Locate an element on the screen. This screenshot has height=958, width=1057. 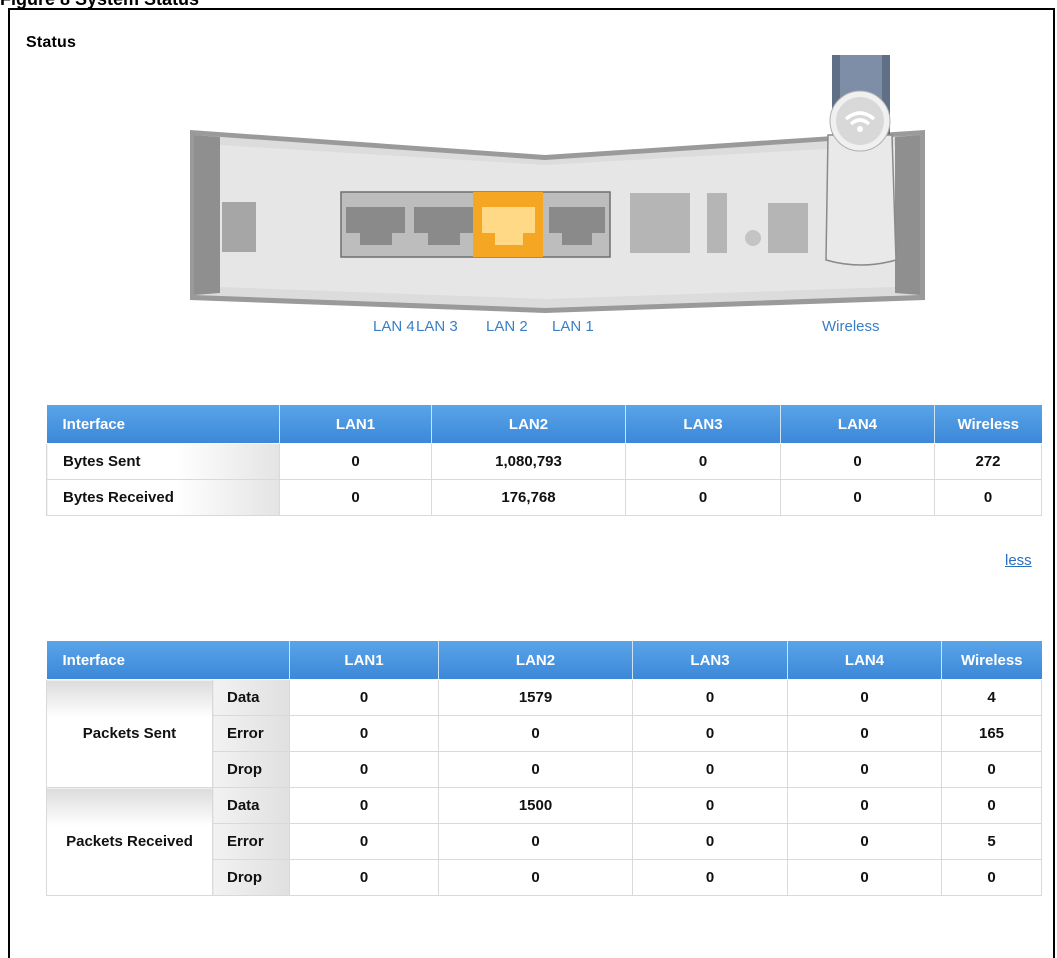
port-label-wireless: Wireless is located at coordinates (851, 326).